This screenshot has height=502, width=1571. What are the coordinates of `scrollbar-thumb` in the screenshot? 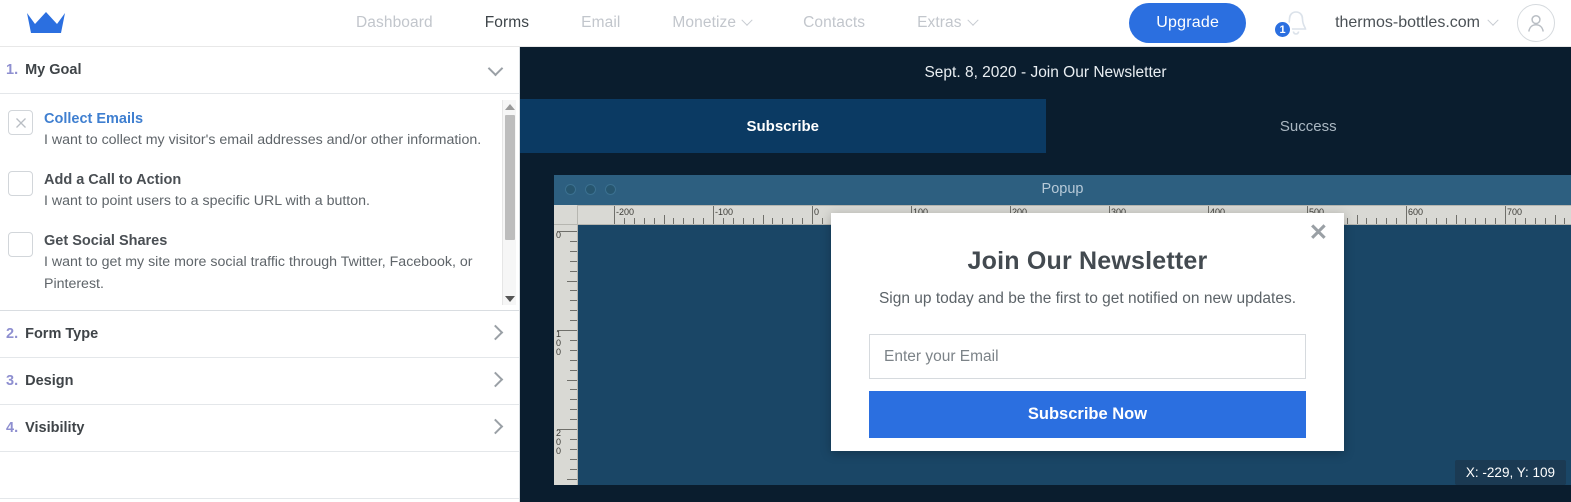 It's located at (510, 177).